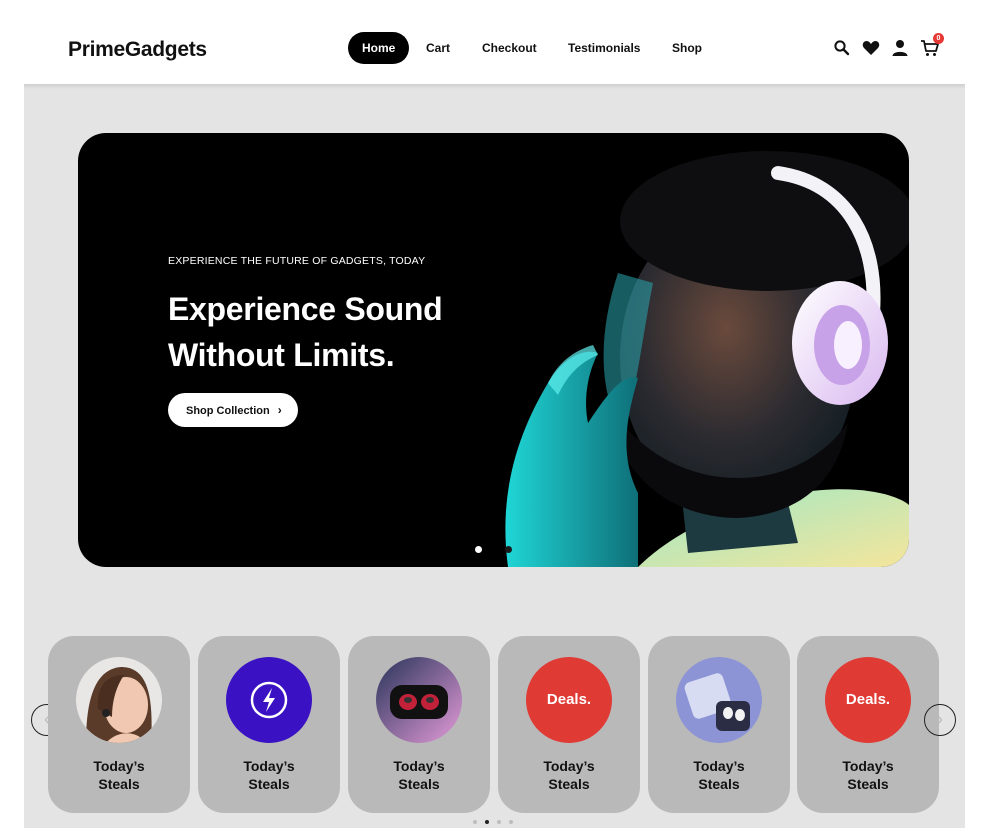 The image size is (994, 828). What do you see at coordinates (508, 549) in the screenshot?
I see `hero-dot` at bounding box center [508, 549].